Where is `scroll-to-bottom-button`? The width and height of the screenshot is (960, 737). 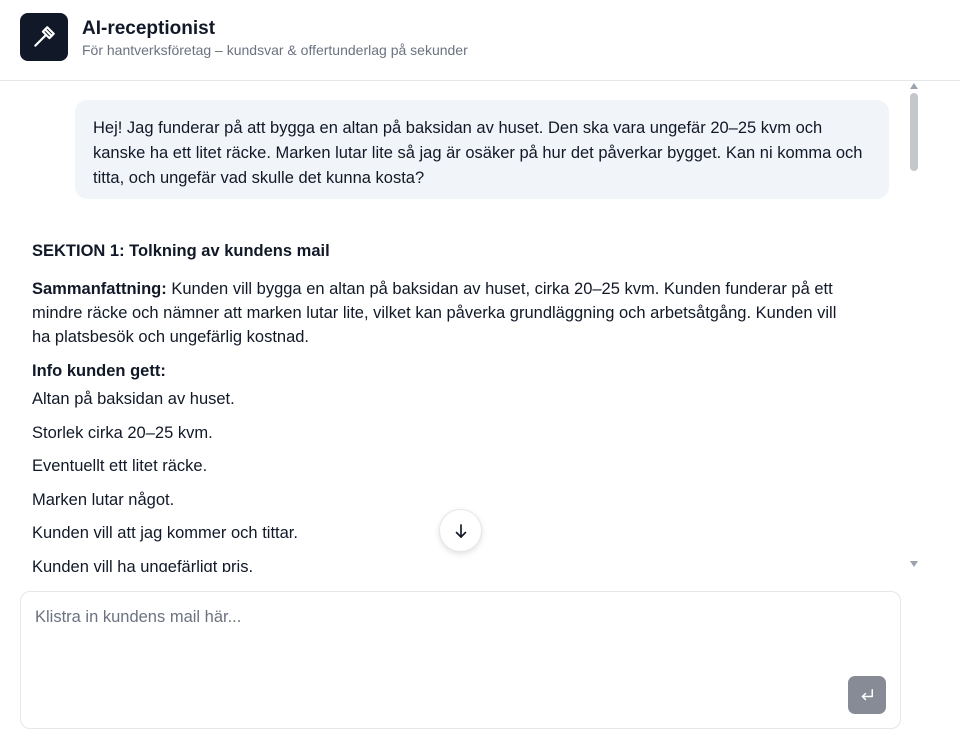
scroll-to-bottom-button is located at coordinates (460, 530).